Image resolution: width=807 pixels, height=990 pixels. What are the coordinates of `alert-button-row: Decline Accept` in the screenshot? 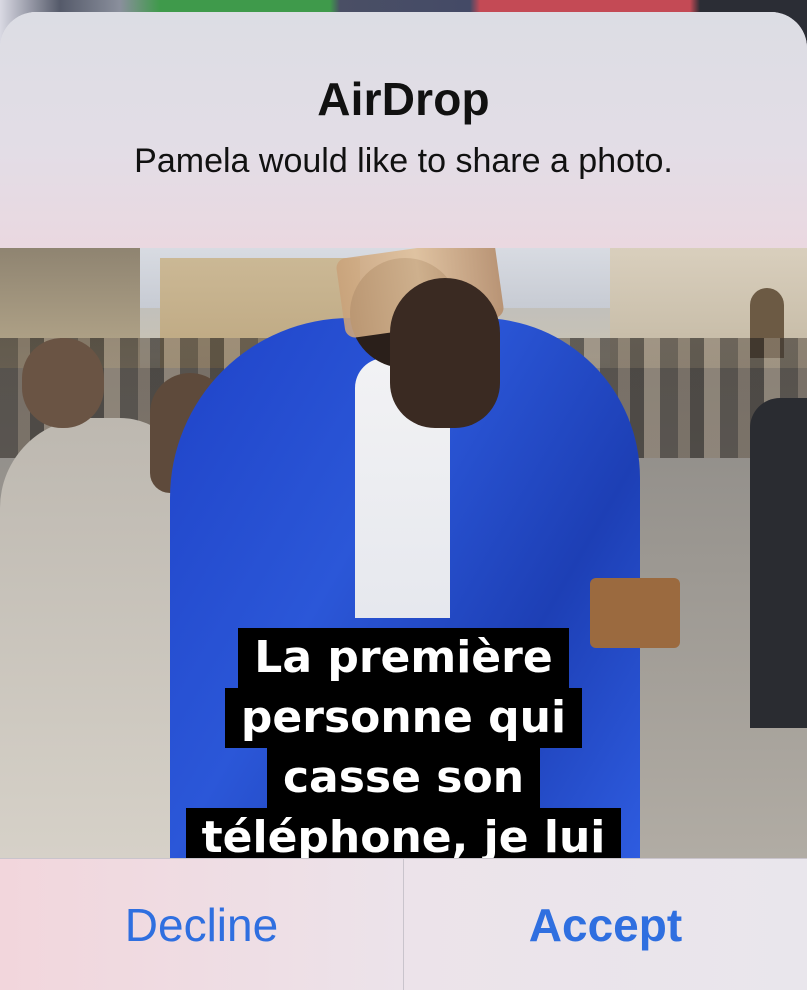 It's located at (403, 924).